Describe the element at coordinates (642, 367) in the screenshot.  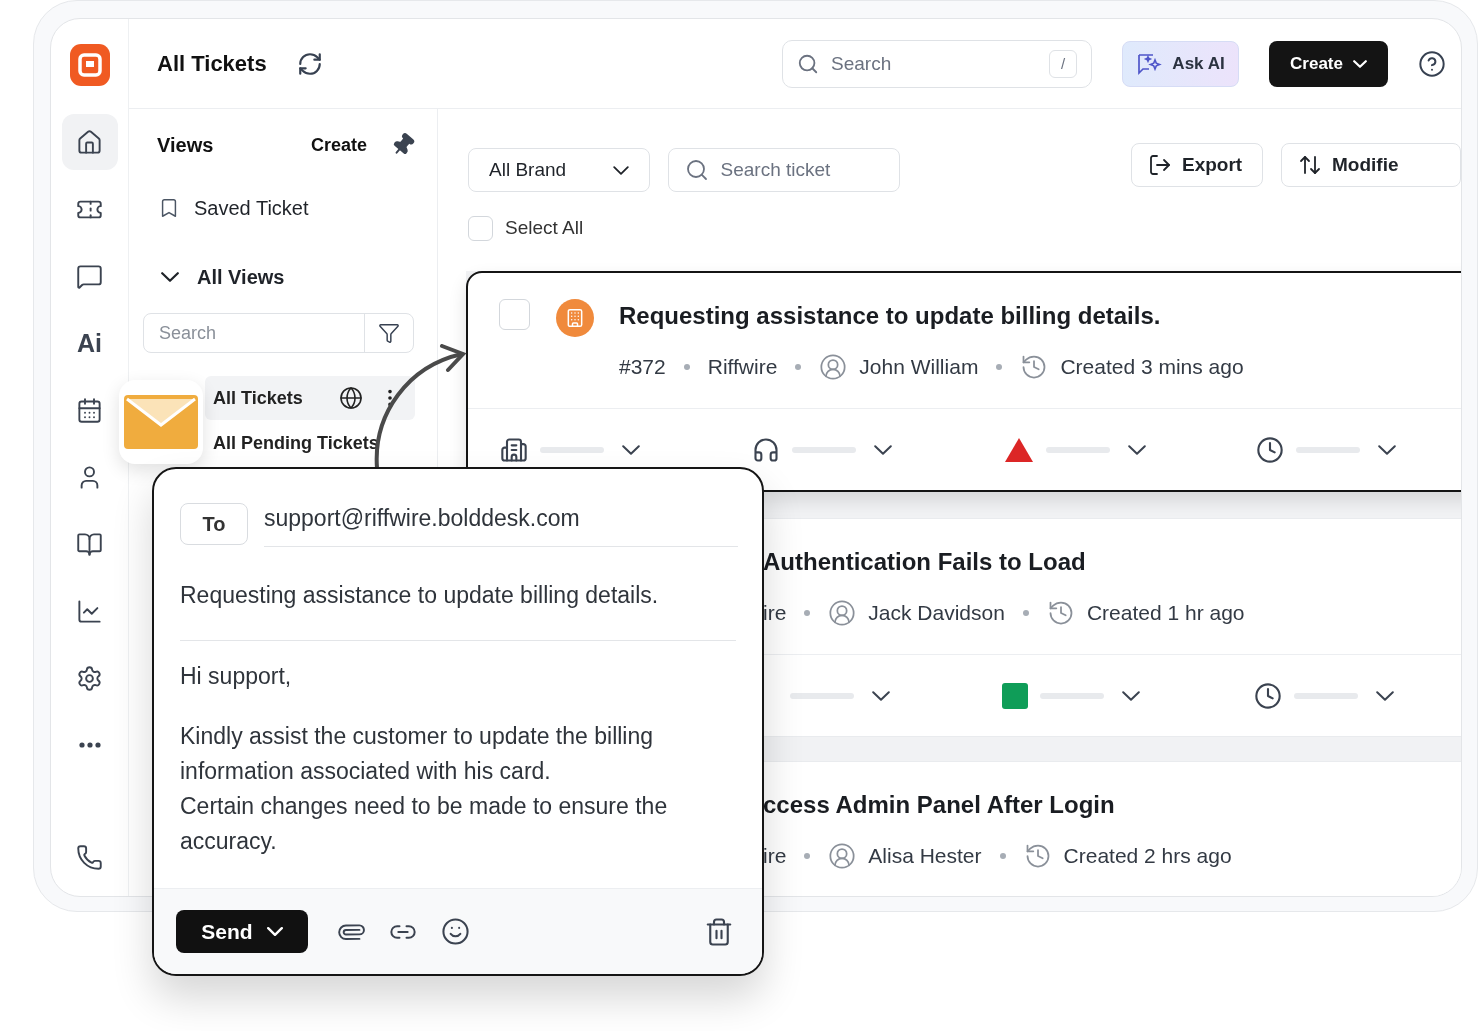
I see `ticket-meta: #372` at that location.